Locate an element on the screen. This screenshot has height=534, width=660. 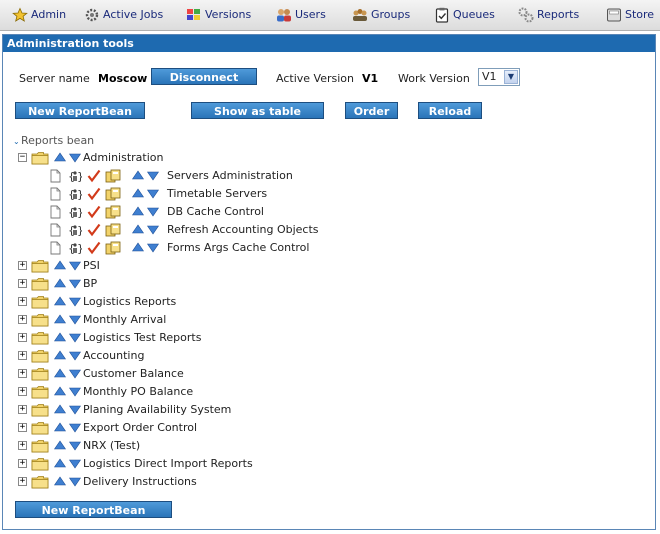
tree-folder-label: Administration is located at coordinates (123, 158).